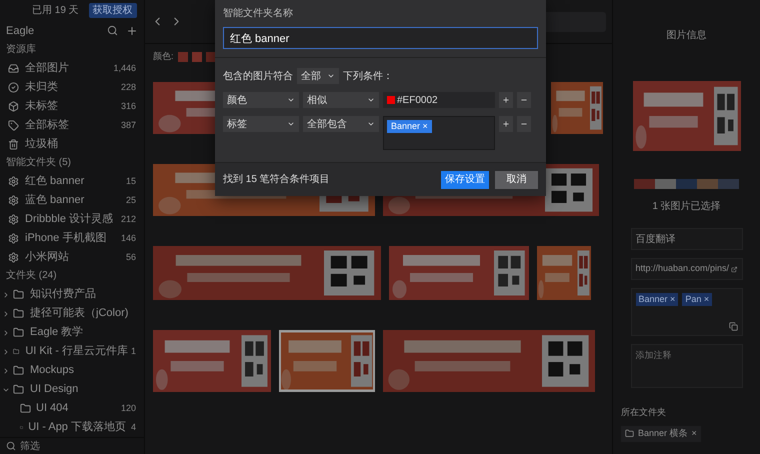 The image size is (760, 454). What do you see at coordinates (516, 179) in the screenshot?
I see `cancel-button: 取消` at bounding box center [516, 179].